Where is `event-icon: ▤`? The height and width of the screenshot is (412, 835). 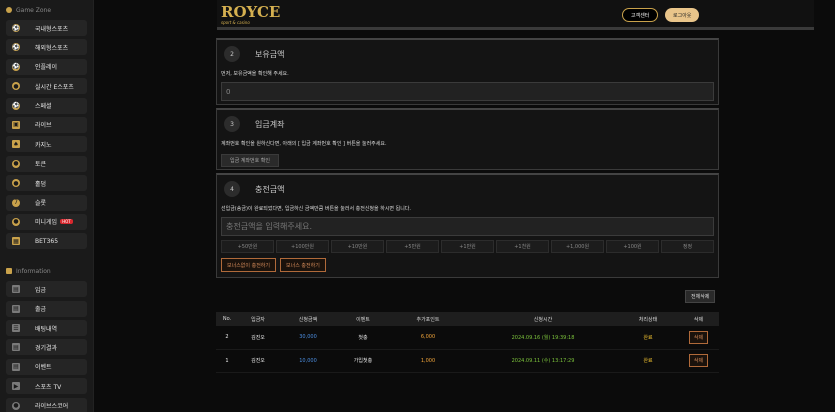 event-icon: ▤ is located at coordinates (16, 366).